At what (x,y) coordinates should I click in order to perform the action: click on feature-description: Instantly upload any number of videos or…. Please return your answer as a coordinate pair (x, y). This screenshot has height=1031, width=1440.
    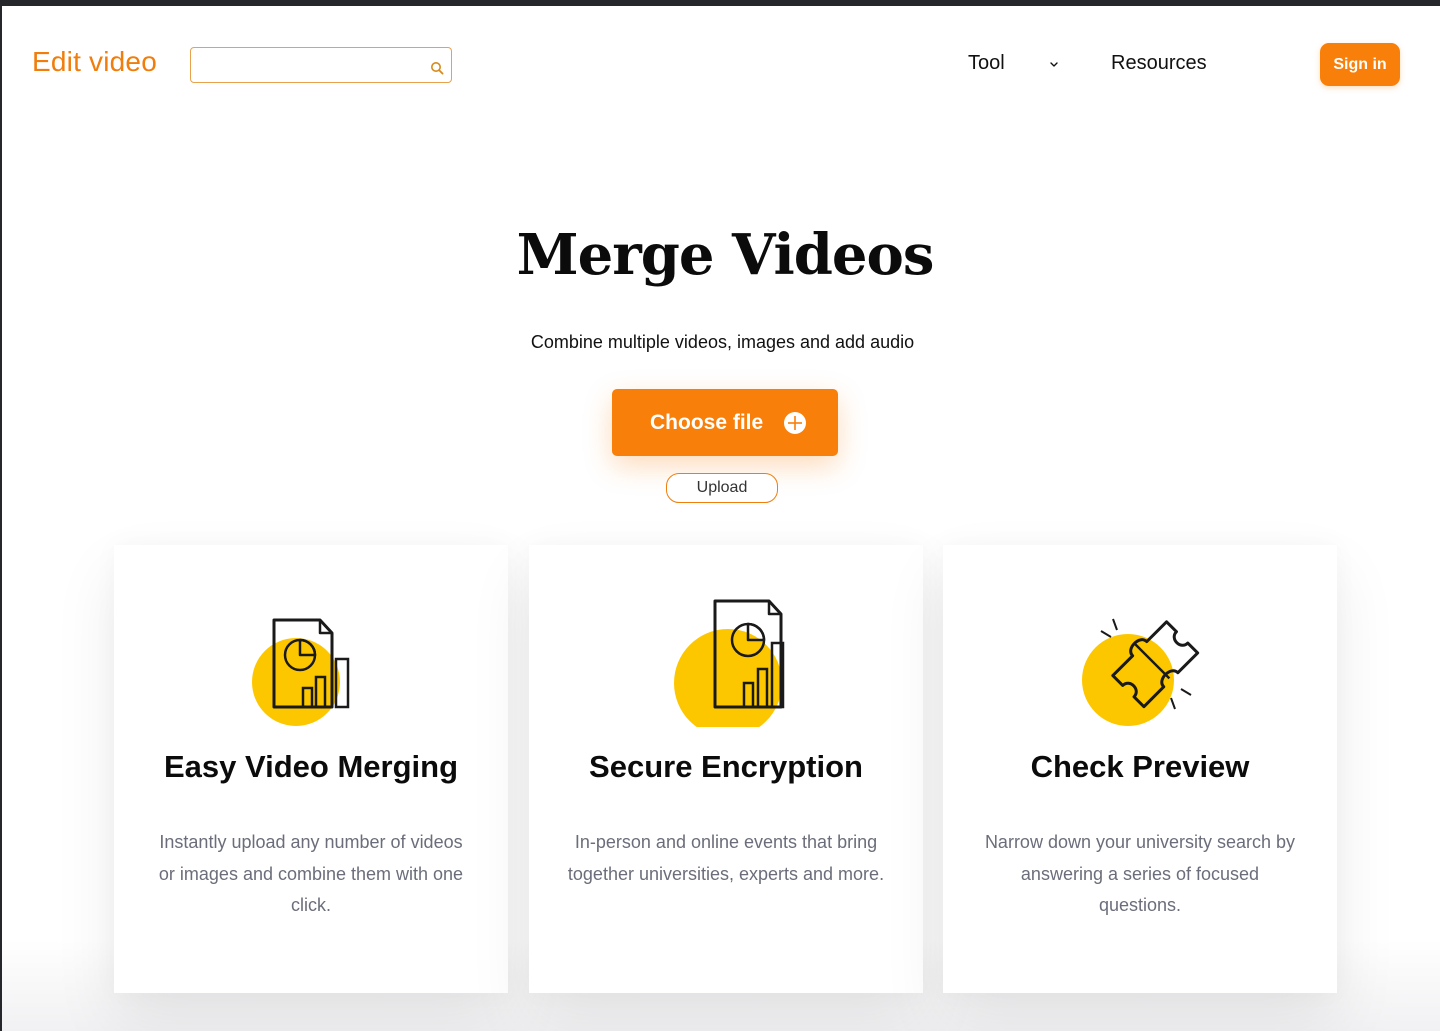
    Looking at the image, I should click on (311, 873).